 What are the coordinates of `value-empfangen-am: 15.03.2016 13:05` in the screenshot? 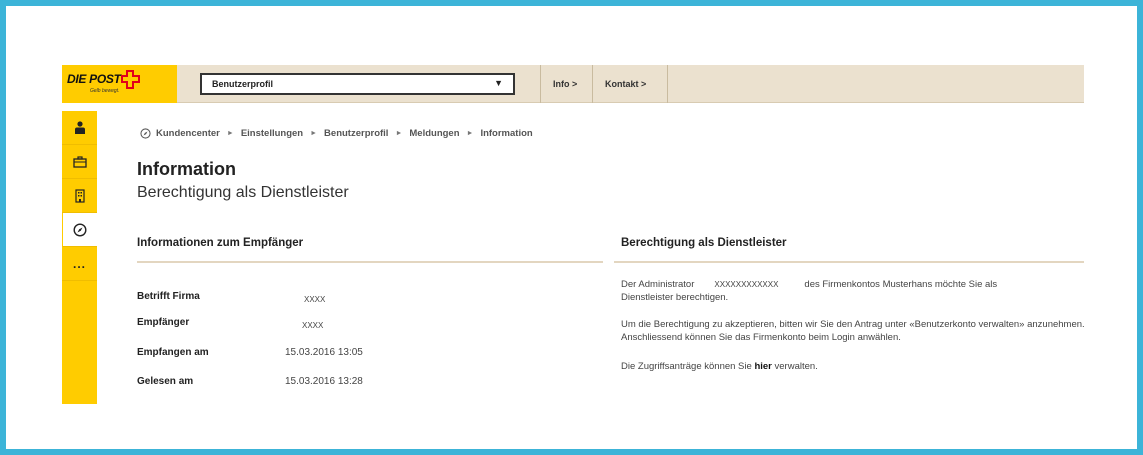 It's located at (324, 352).